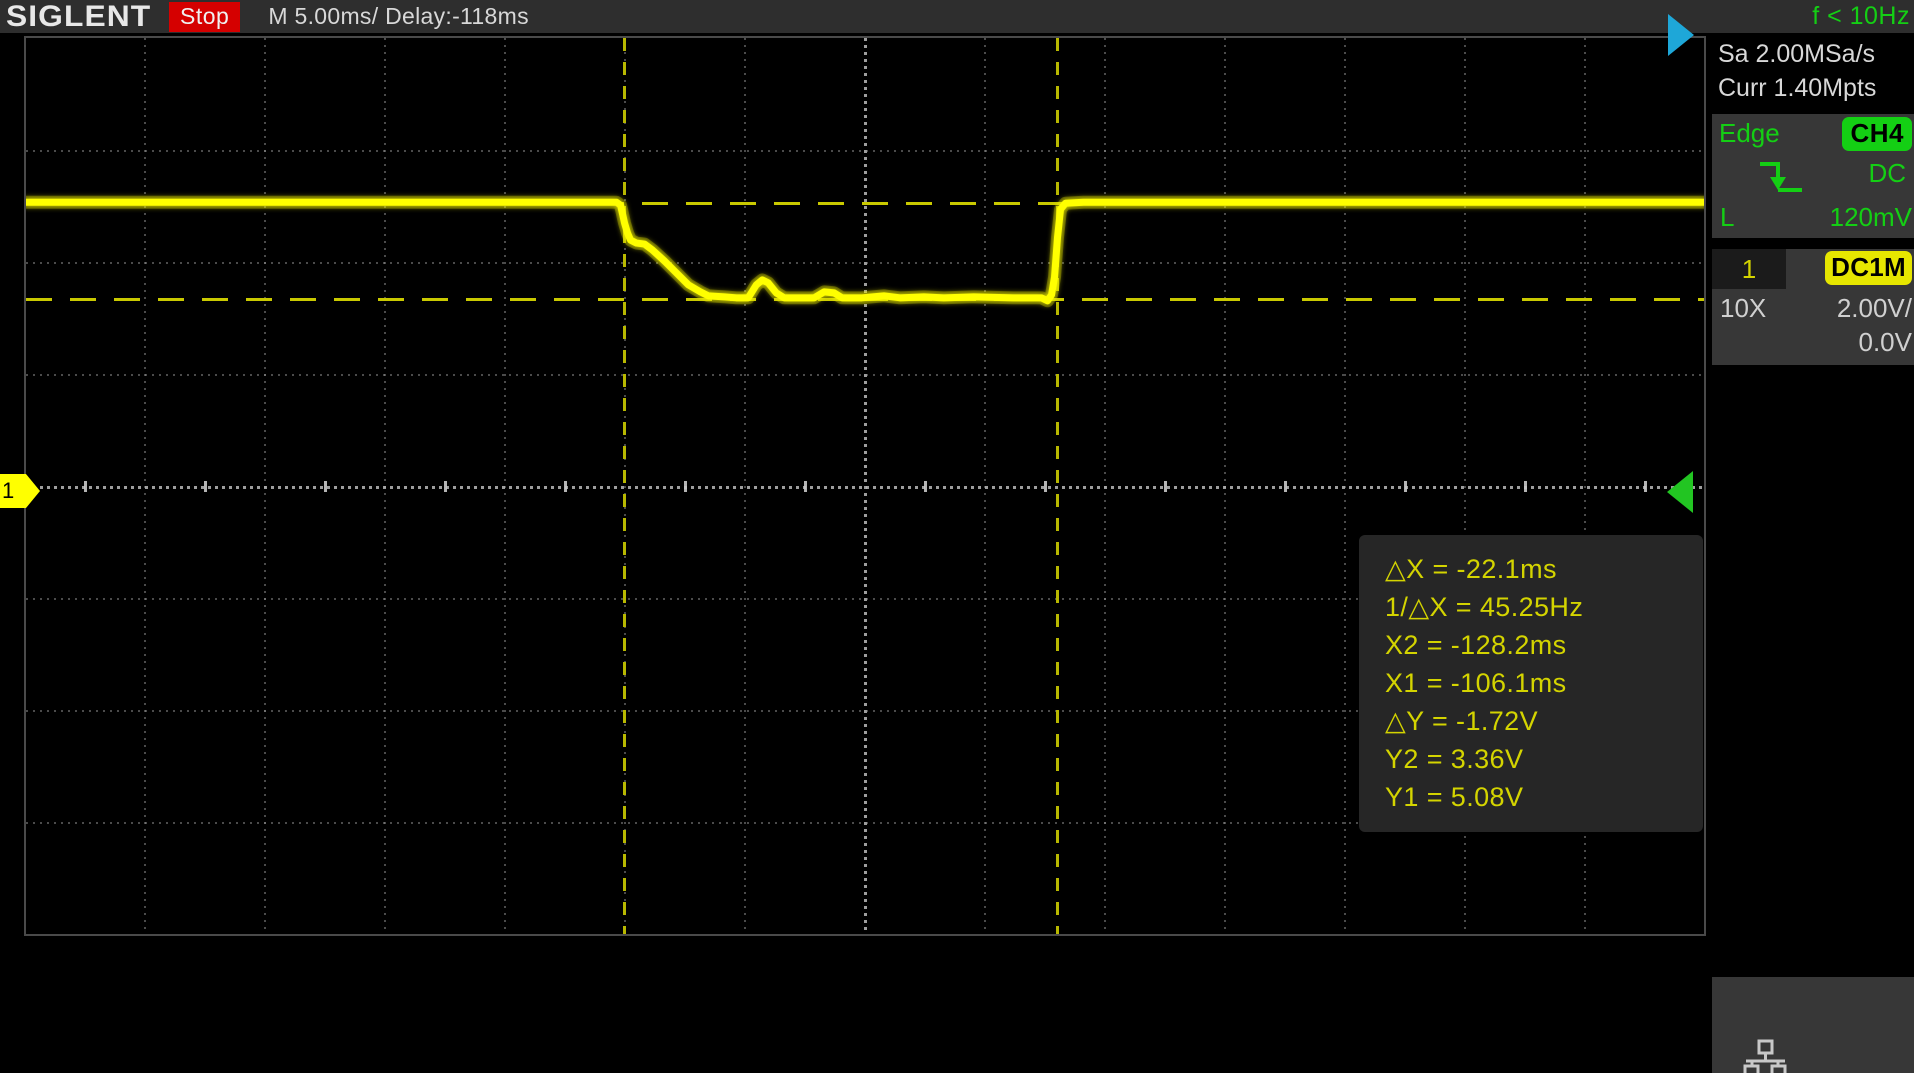 The width and height of the screenshot is (1914, 1073). Describe the element at coordinates (1749, 133) in the screenshot. I see `trigger-type-label: Edge` at that location.